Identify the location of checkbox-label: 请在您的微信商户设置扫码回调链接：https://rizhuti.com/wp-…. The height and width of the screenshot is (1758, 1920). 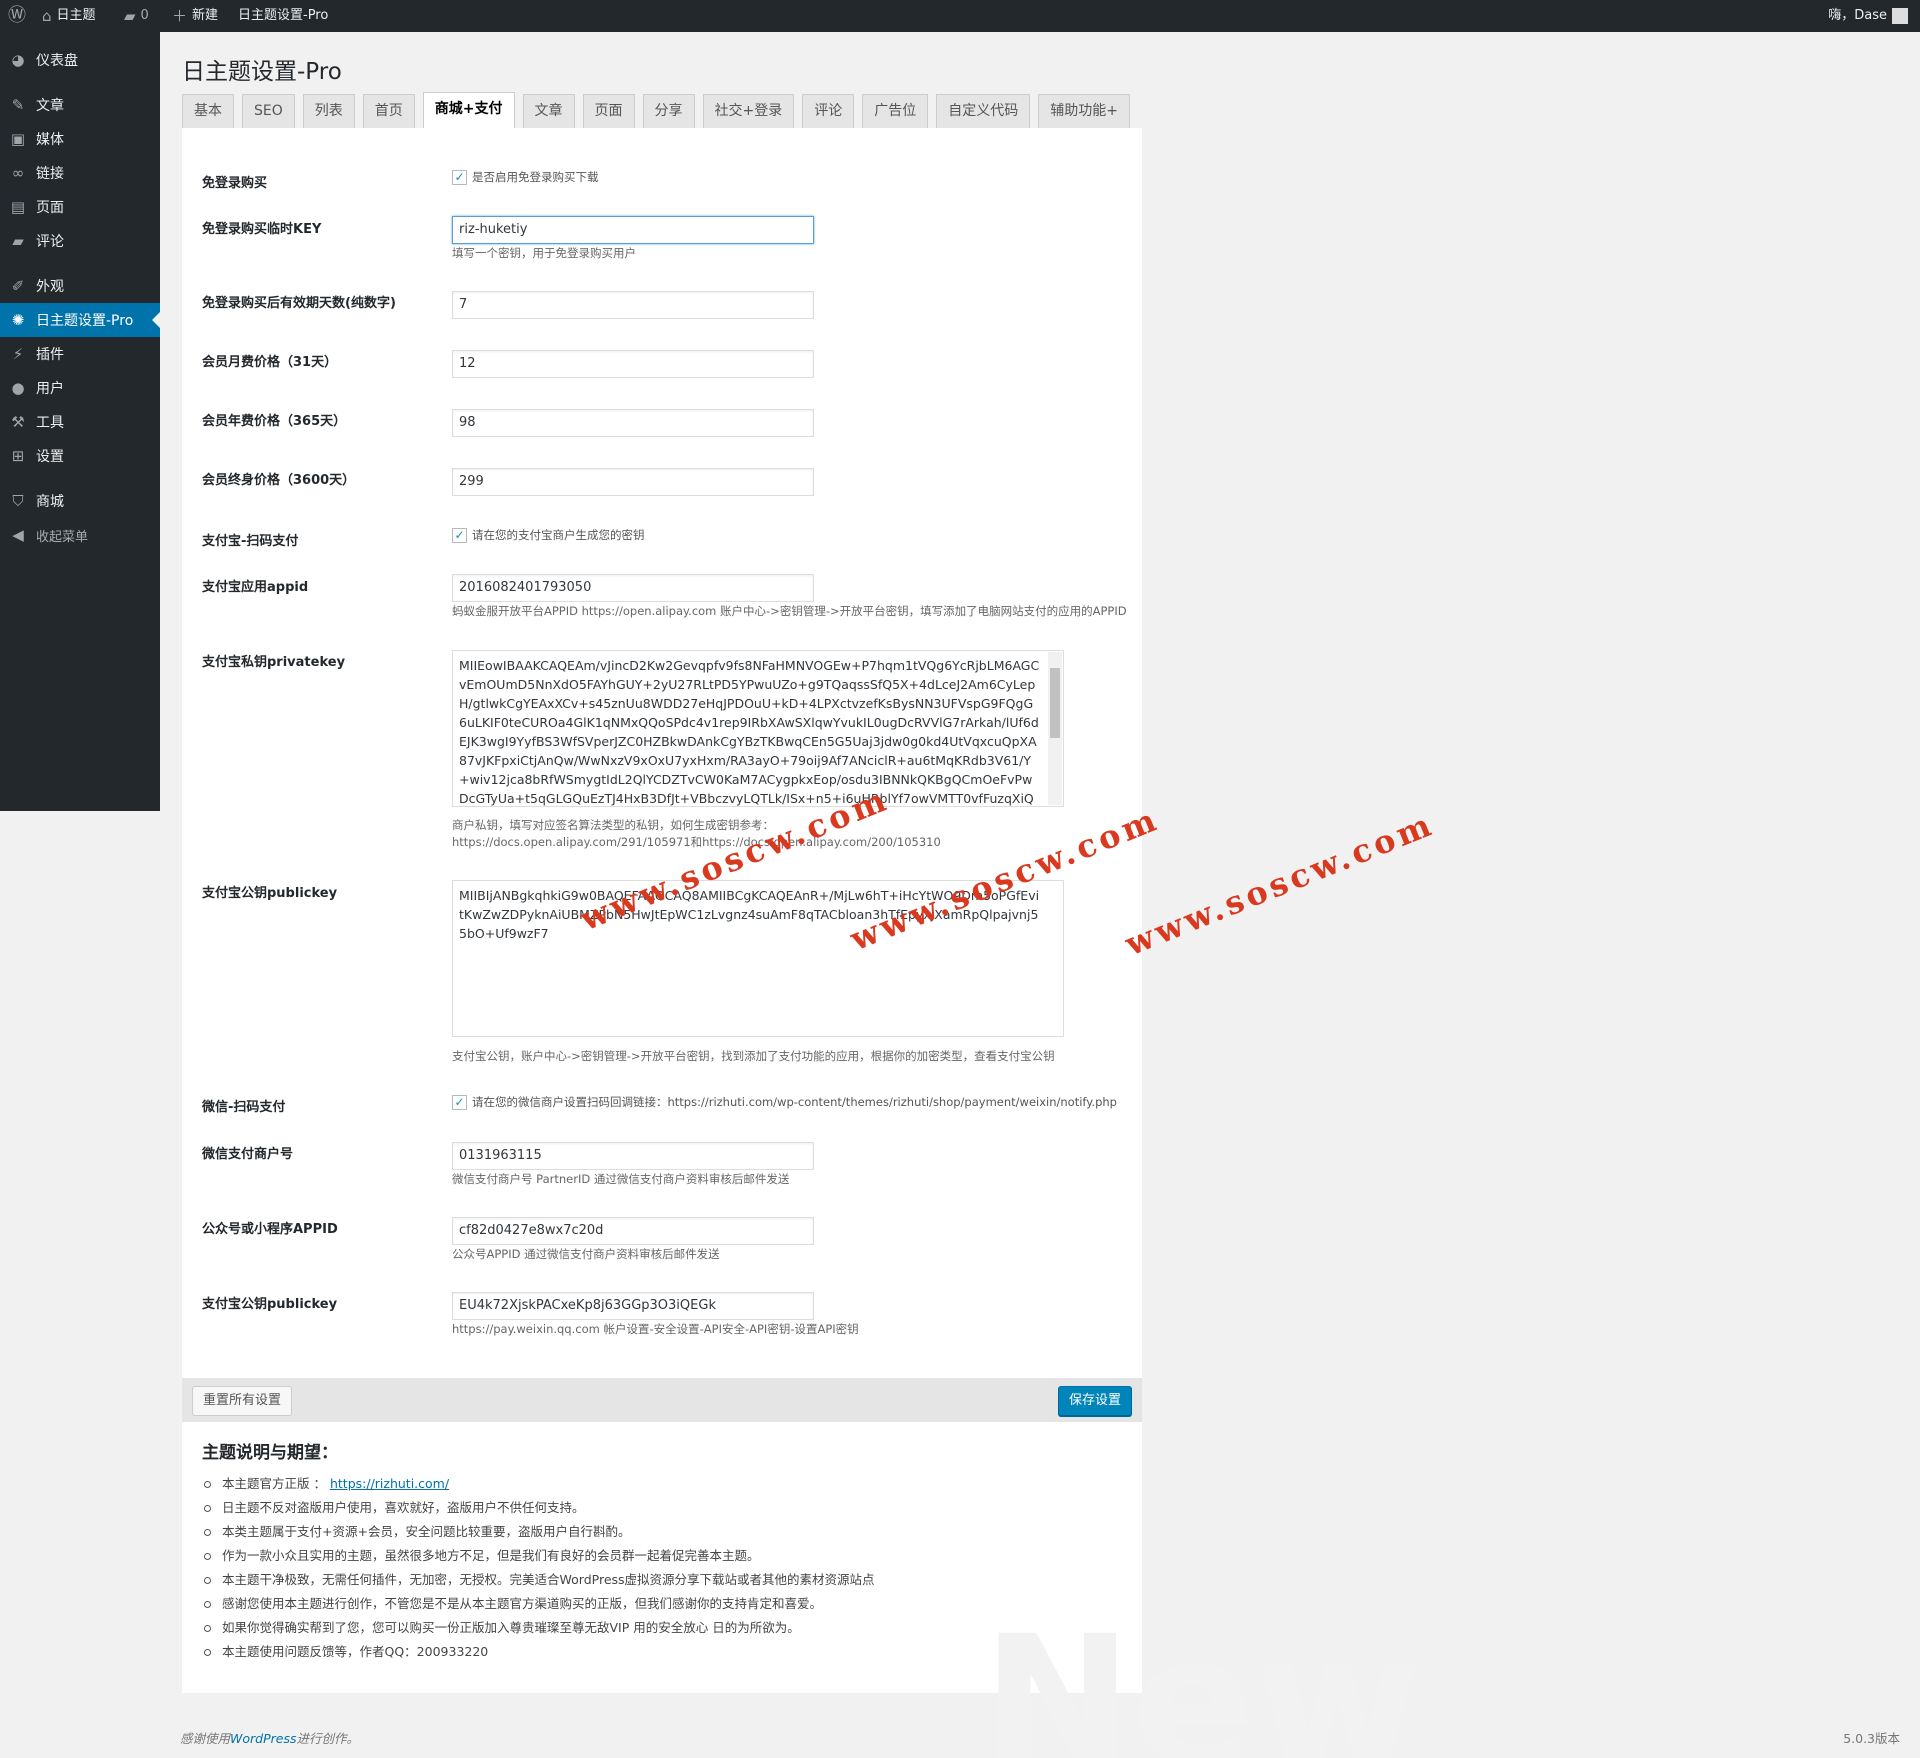
(794, 1102).